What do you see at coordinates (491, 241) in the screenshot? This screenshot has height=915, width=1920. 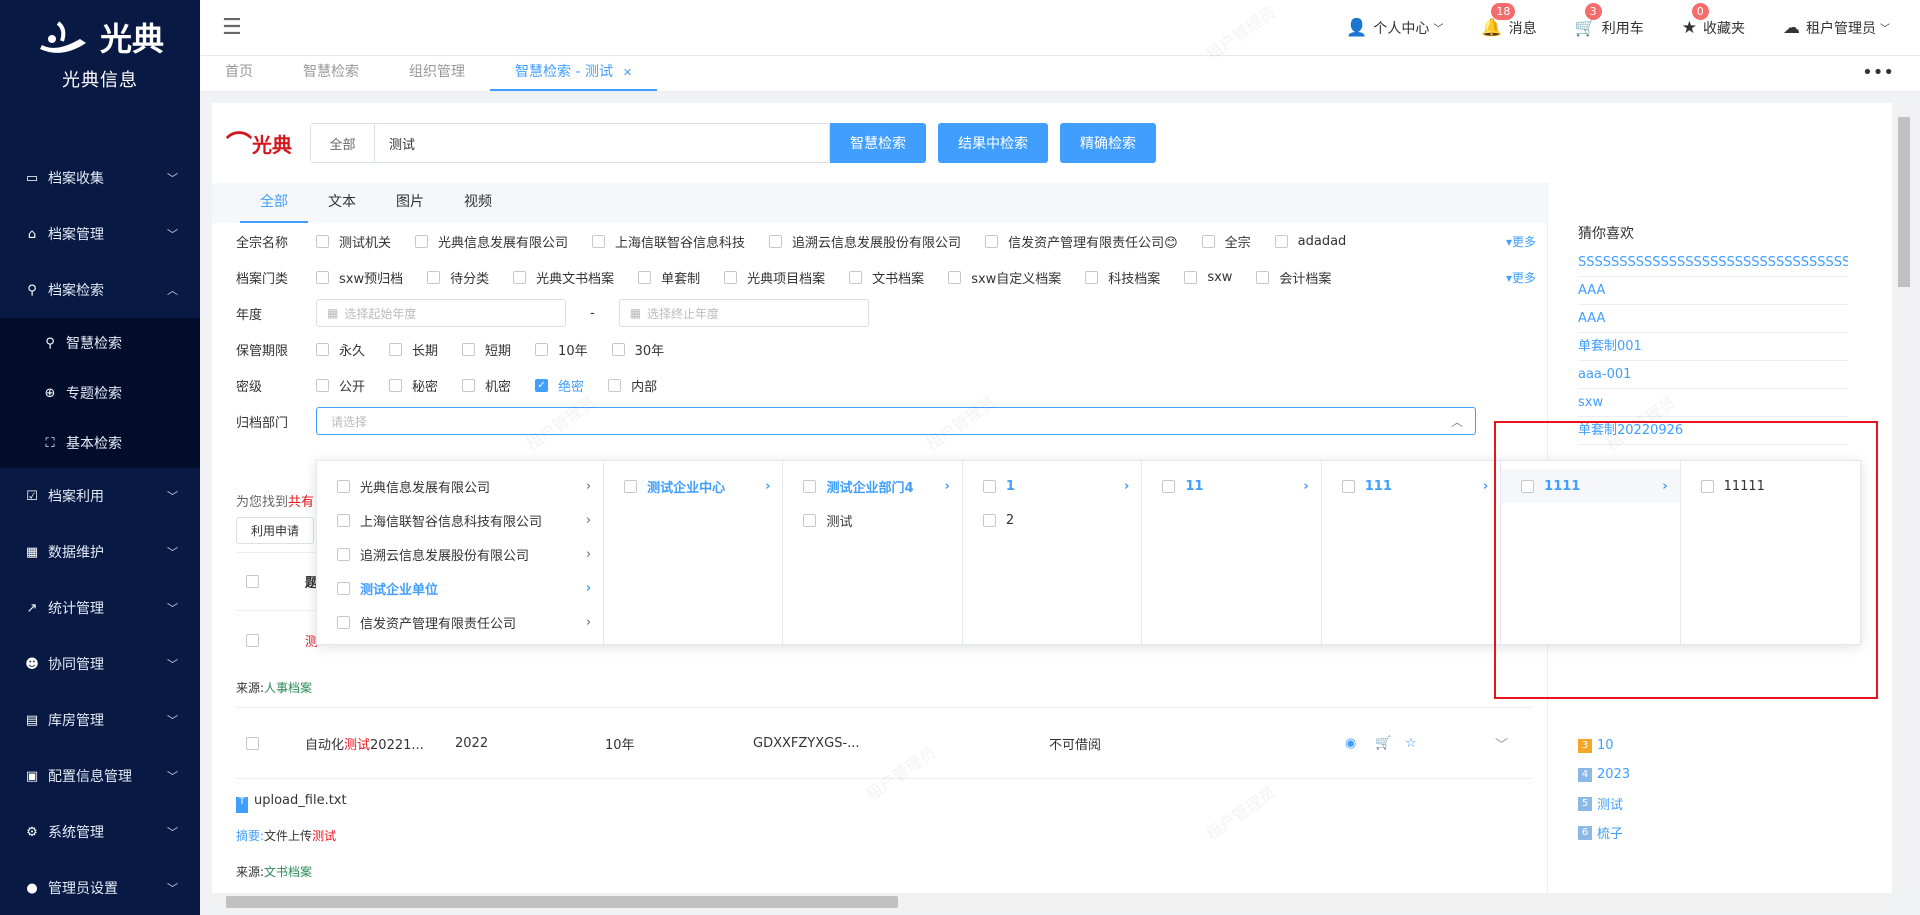 I see `fonds-option: 光典信息发展有限公司` at bounding box center [491, 241].